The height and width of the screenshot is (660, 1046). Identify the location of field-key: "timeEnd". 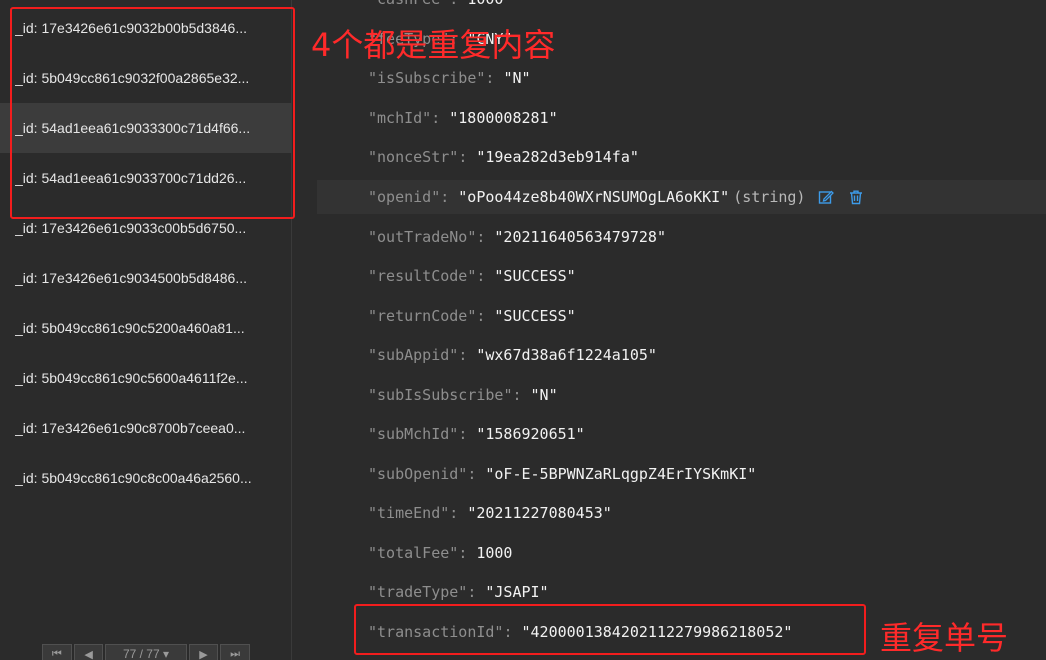
(409, 513).